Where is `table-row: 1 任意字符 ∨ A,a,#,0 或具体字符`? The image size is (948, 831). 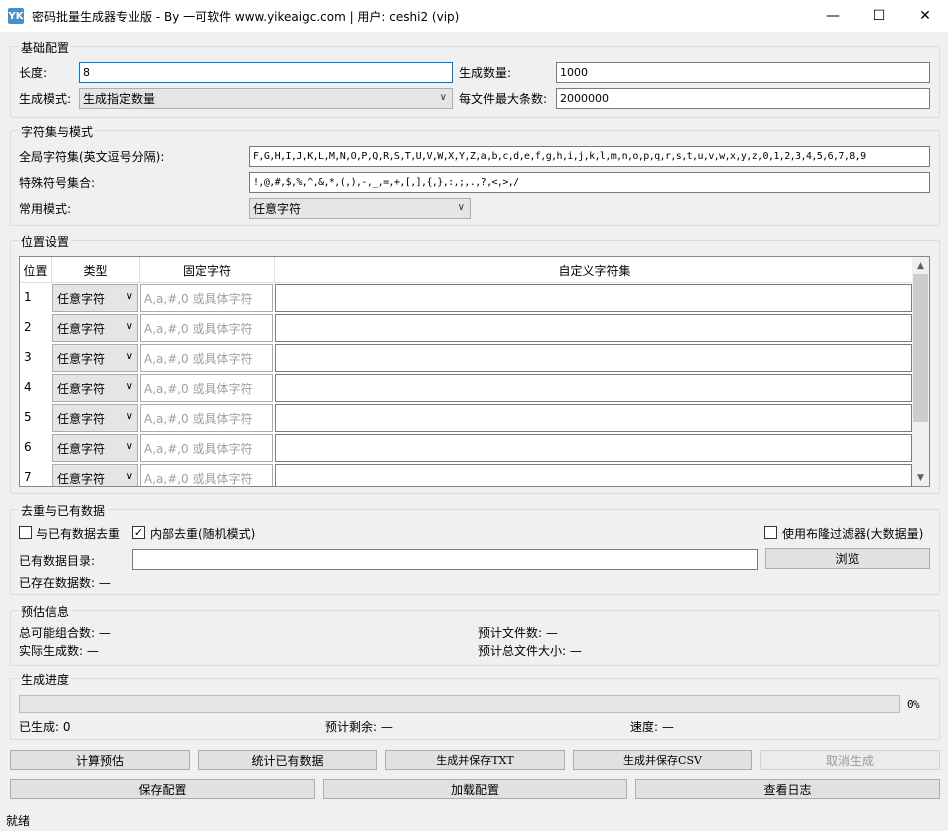 table-row: 1 任意字符 ∨ A,a,#,0 或具体字符 is located at coordinates (467, 297).